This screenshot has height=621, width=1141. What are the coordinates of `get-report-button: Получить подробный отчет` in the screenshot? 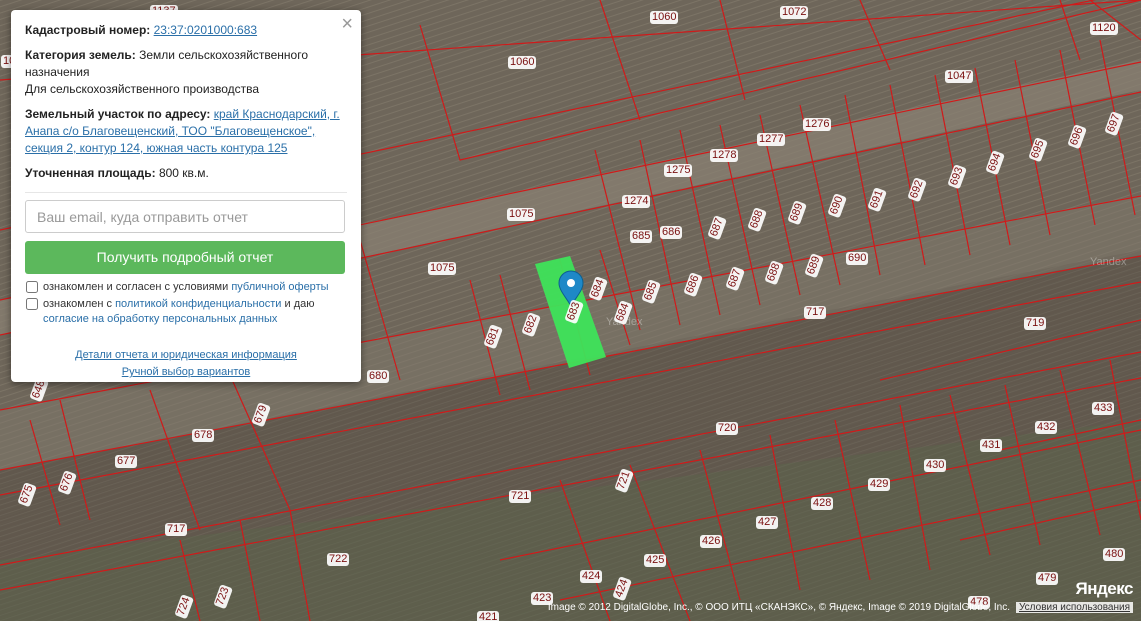 It's located at (185, 257).